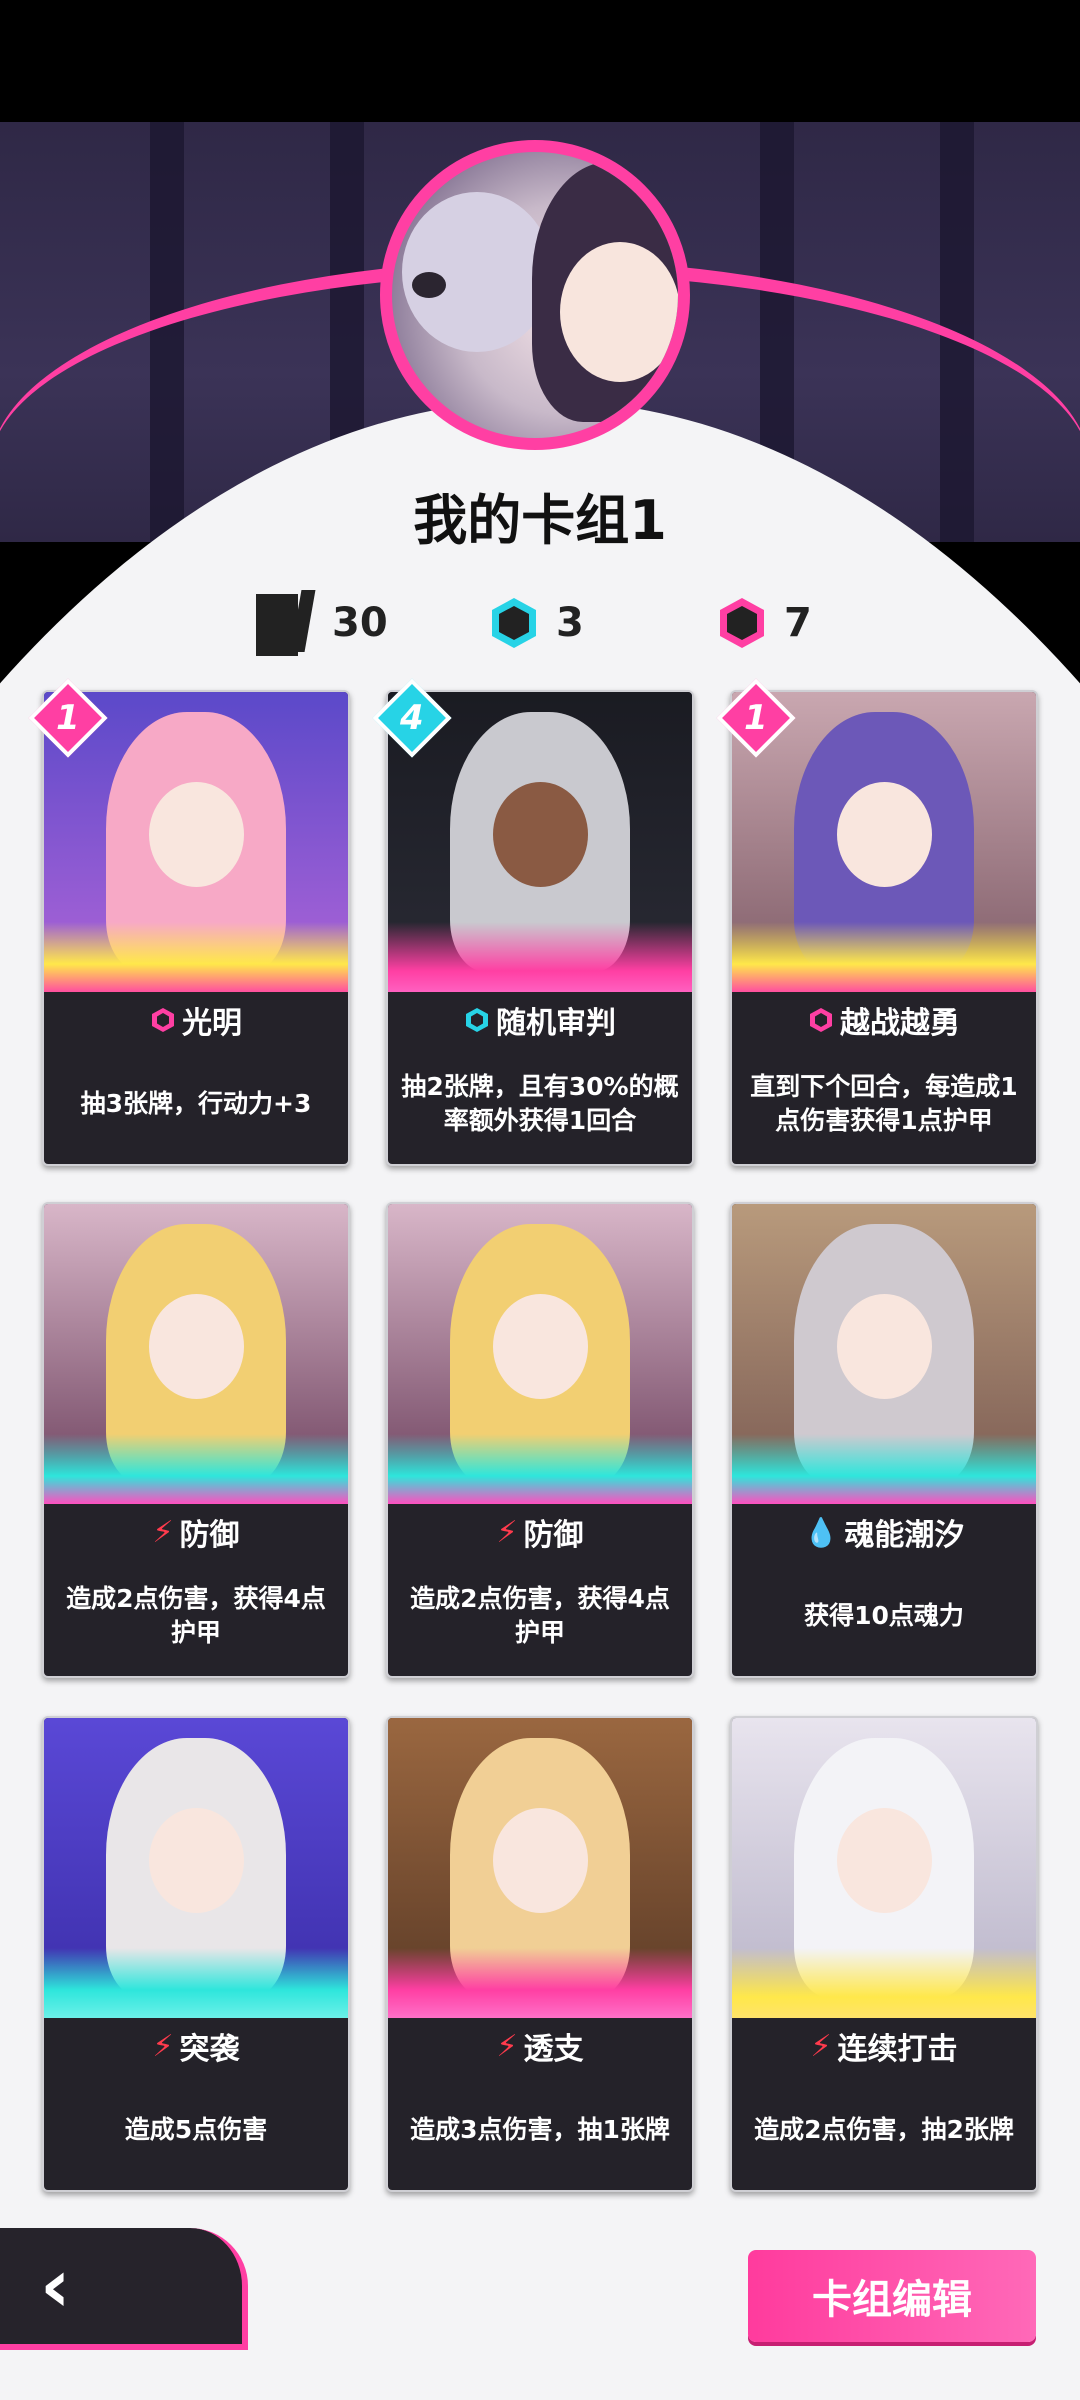 This screenshot has height=2400, width=1080. Describe the element at coordinates (884, 1103) in the screenshot. I see `card-description: 直到下个回合，每造成1点伤害获得1点护甲` at that location.